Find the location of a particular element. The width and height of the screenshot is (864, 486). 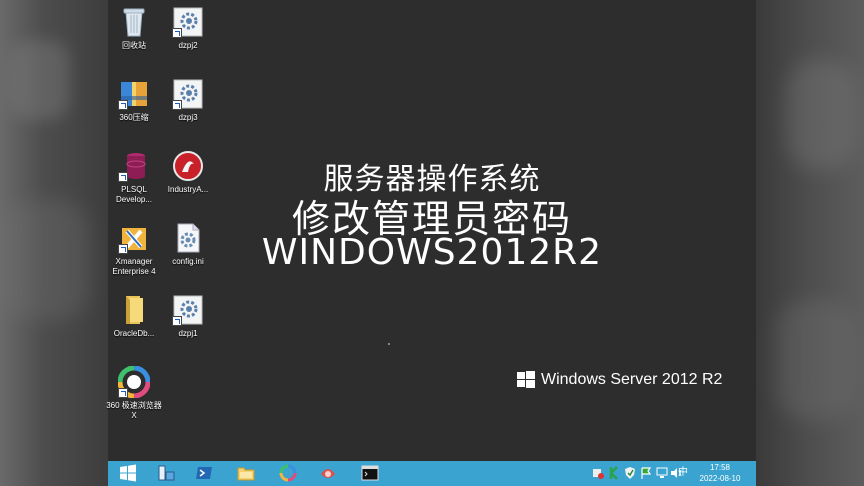

taskbar-command-prompt is located at coordinates (369, 473).